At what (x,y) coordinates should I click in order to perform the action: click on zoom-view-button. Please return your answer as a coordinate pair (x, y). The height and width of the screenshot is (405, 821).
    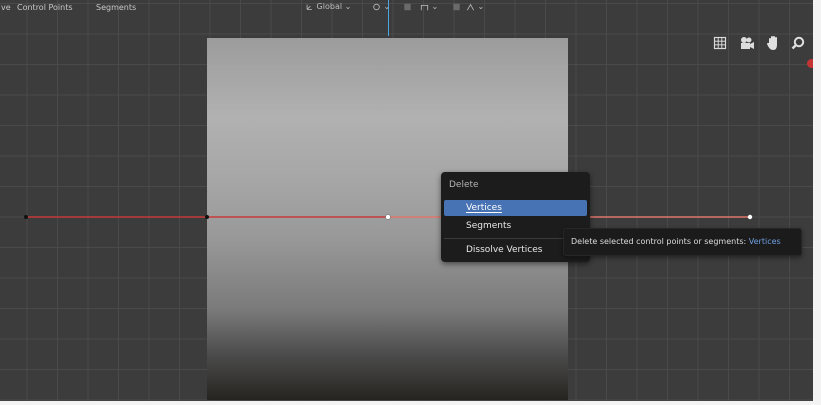
    Looking at the image, I should click on (798, 43).